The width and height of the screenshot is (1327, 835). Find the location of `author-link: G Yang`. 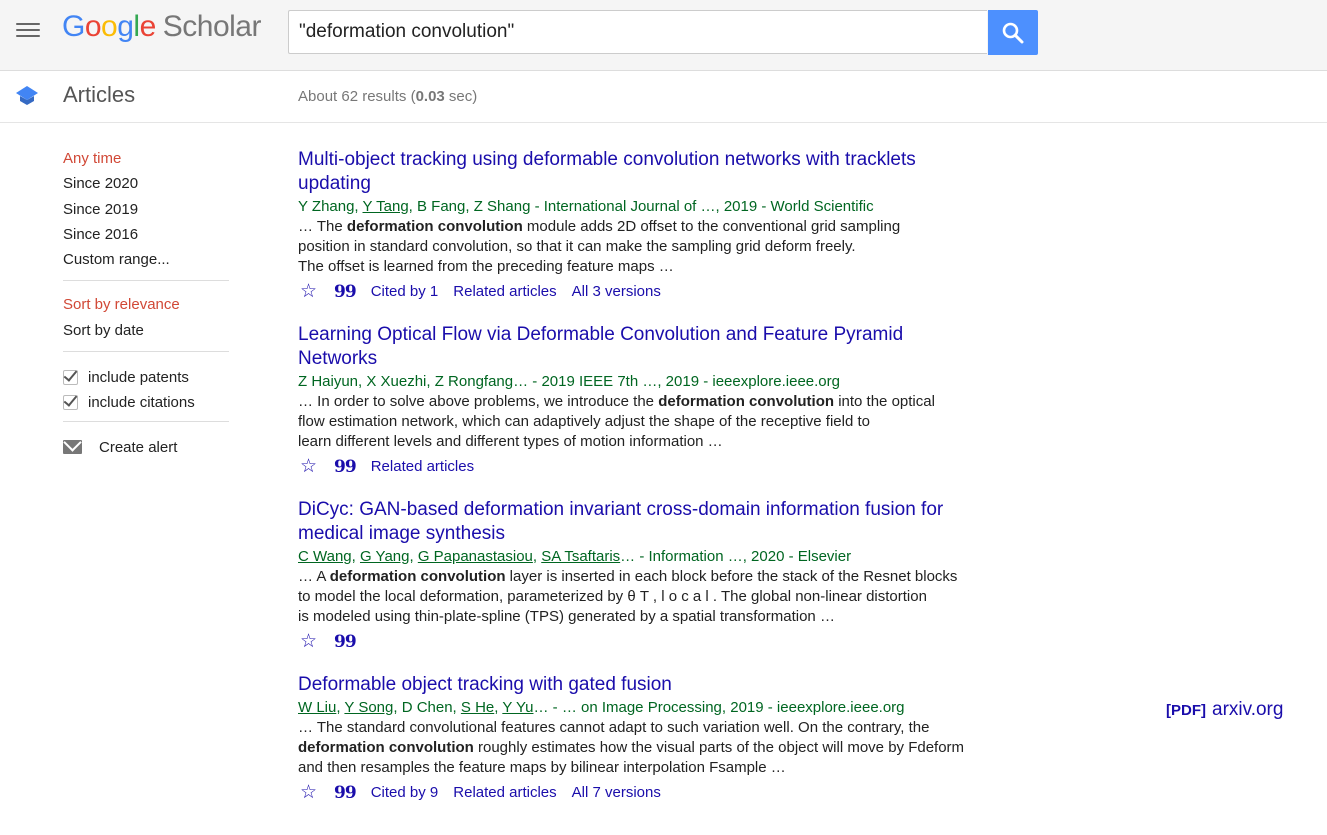

author-link: G Yang is located at coordinates (384, 556).